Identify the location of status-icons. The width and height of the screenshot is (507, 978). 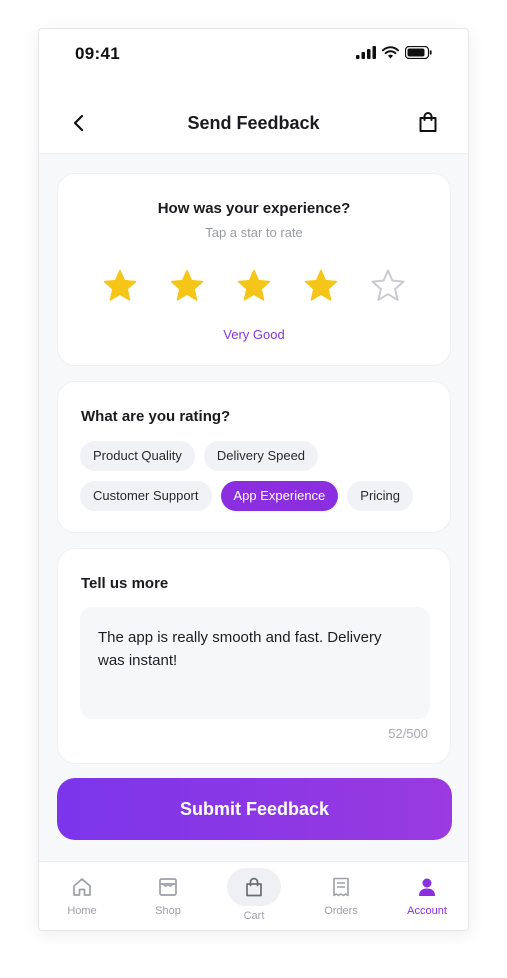
(394, 52).